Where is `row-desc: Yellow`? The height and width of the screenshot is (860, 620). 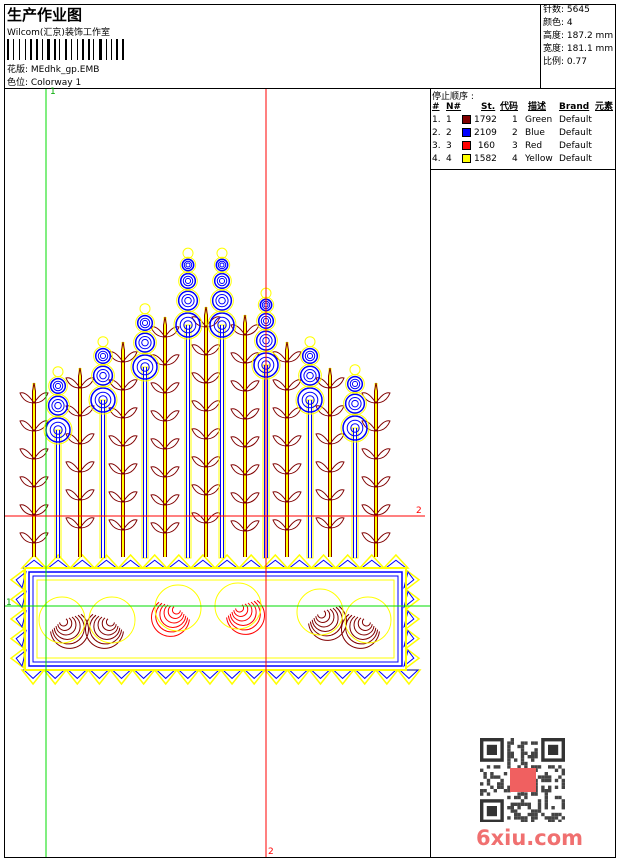
row-desc: Yellow is located at coordinates (539, 159).